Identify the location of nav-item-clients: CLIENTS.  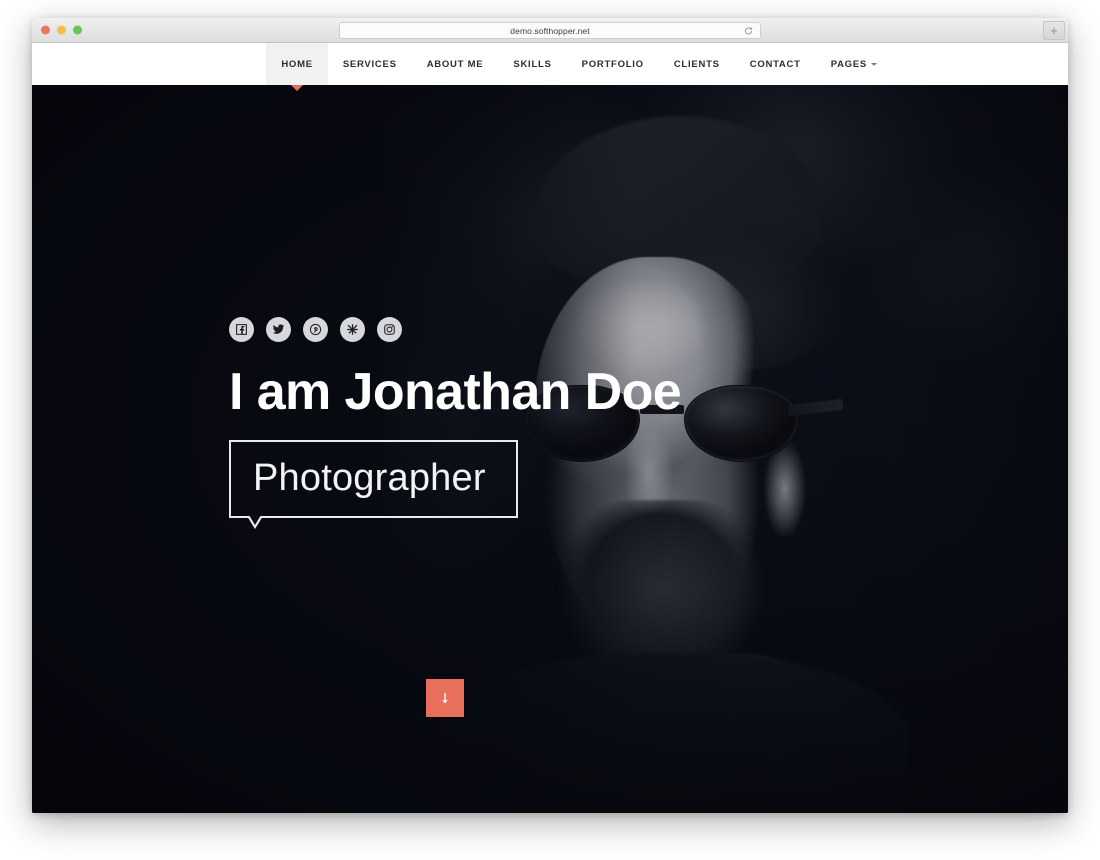
(697, 64).